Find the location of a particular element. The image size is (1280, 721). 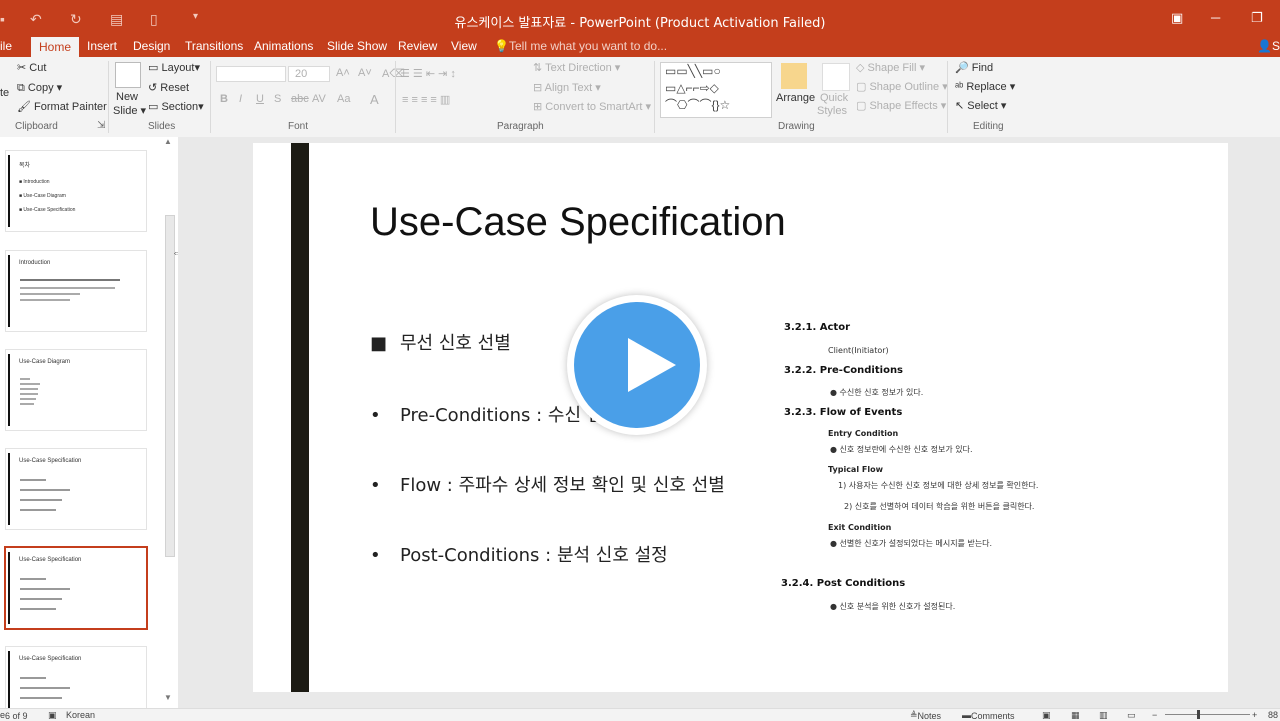

cut-label: Cut is located at coordinates (38, 68).